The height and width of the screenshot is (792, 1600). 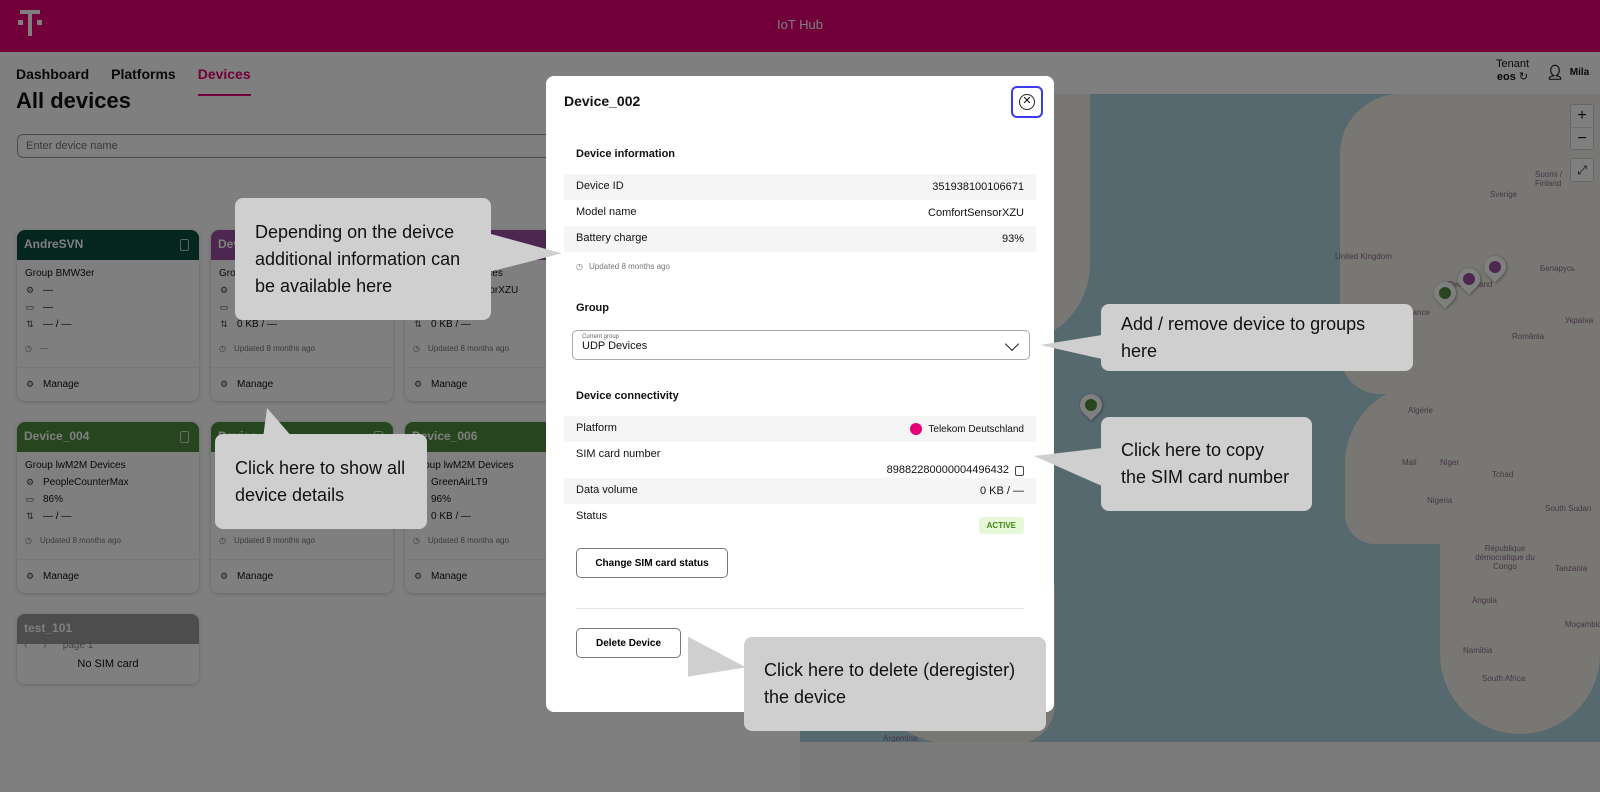 I want to click on clock-icon: ◷, so click(x=579, y=266).